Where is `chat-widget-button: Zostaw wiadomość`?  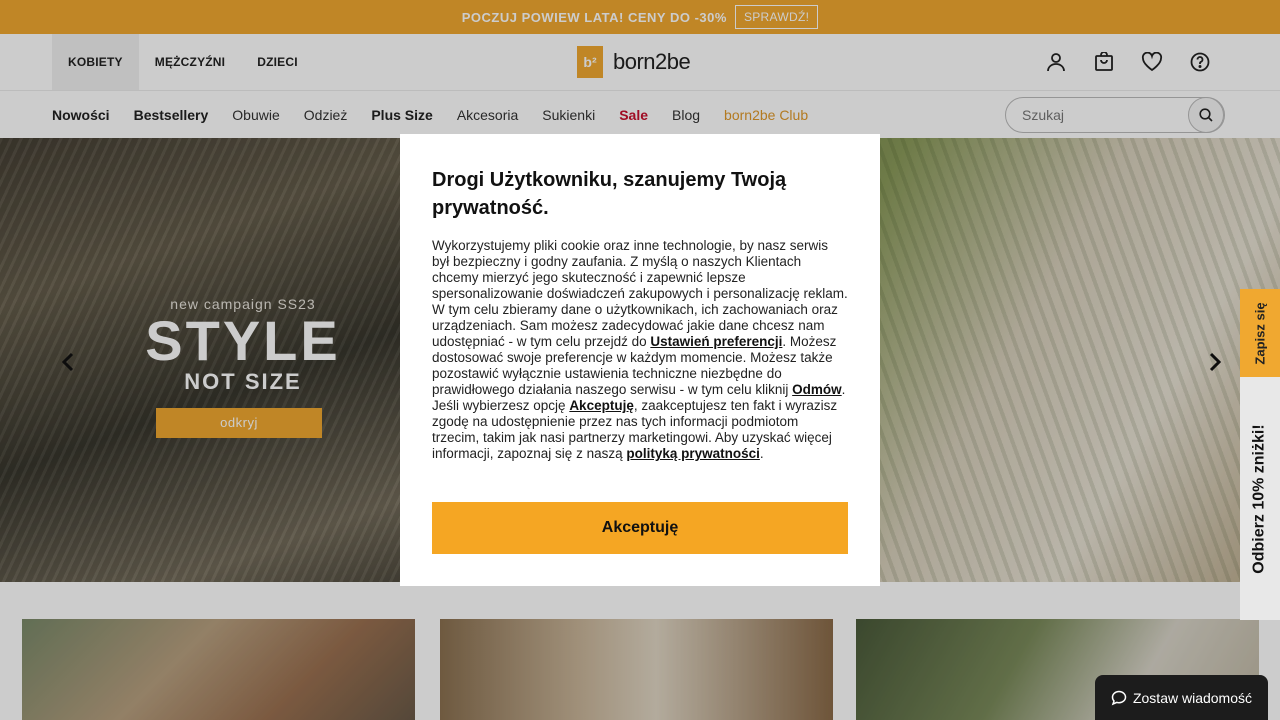 chat-widget-button: Zostaw wiadomość is located at coordinates (1181, 697).